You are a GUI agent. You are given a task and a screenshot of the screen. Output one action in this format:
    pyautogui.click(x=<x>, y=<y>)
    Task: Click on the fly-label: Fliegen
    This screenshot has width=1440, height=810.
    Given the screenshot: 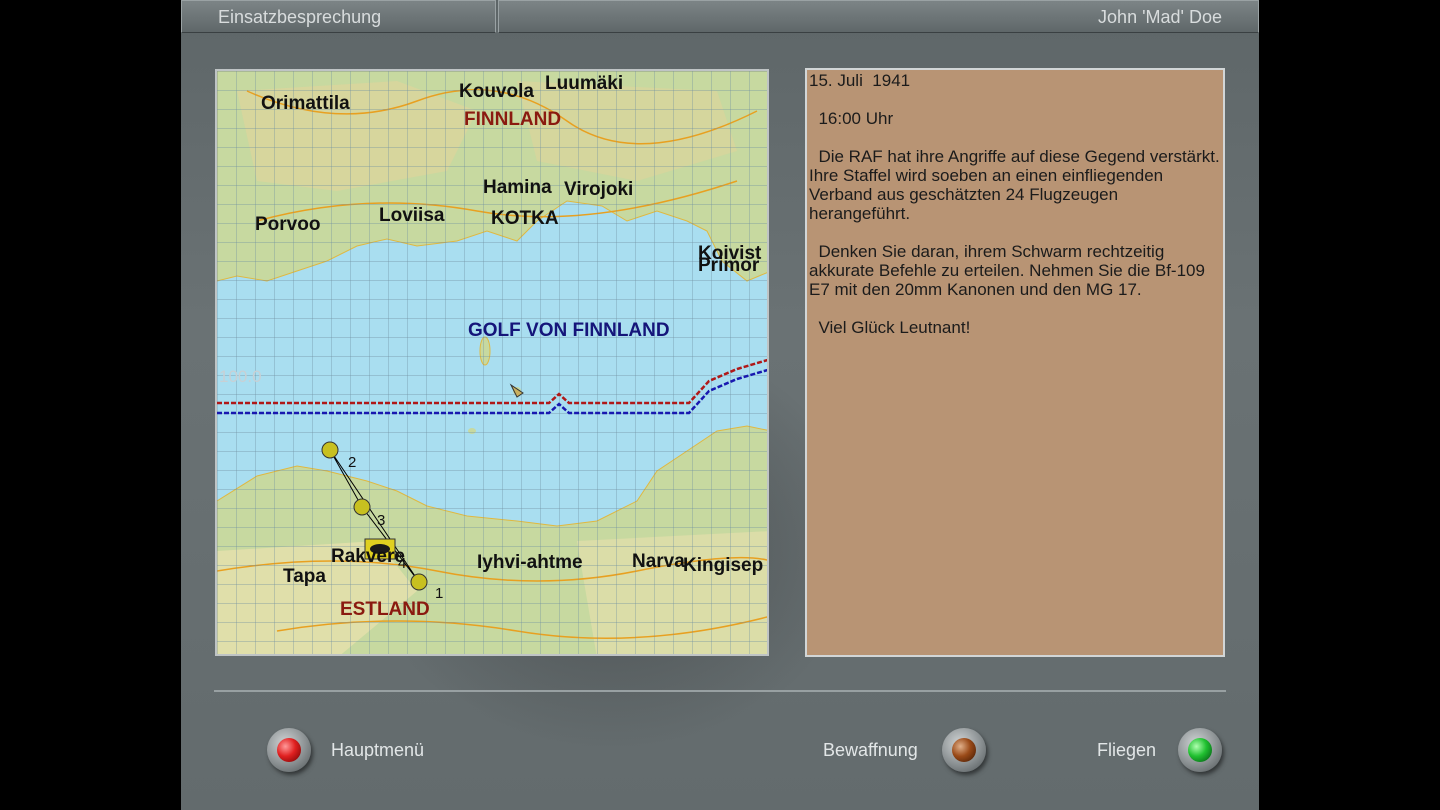 What is the action you would take?
    pyautogui.click(x=1126, y=750)
    